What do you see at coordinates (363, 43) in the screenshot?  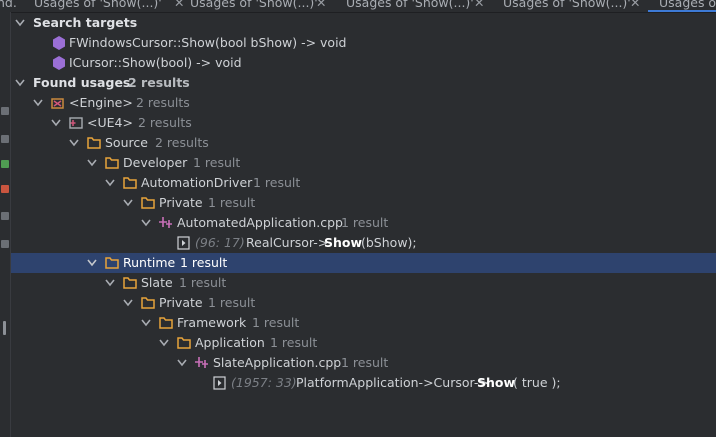 I see `tree-node-target: FWindowsCursor::Show(bool bShow) -> void` at bounding box center [363, 43].